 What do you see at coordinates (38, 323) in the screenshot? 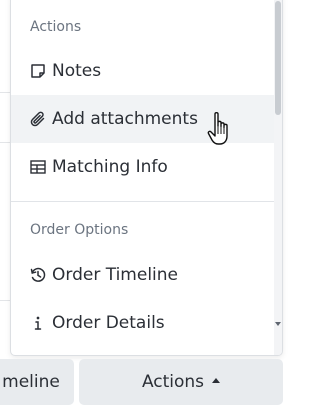
I see `info-icon` at bounding box center [38, 323].